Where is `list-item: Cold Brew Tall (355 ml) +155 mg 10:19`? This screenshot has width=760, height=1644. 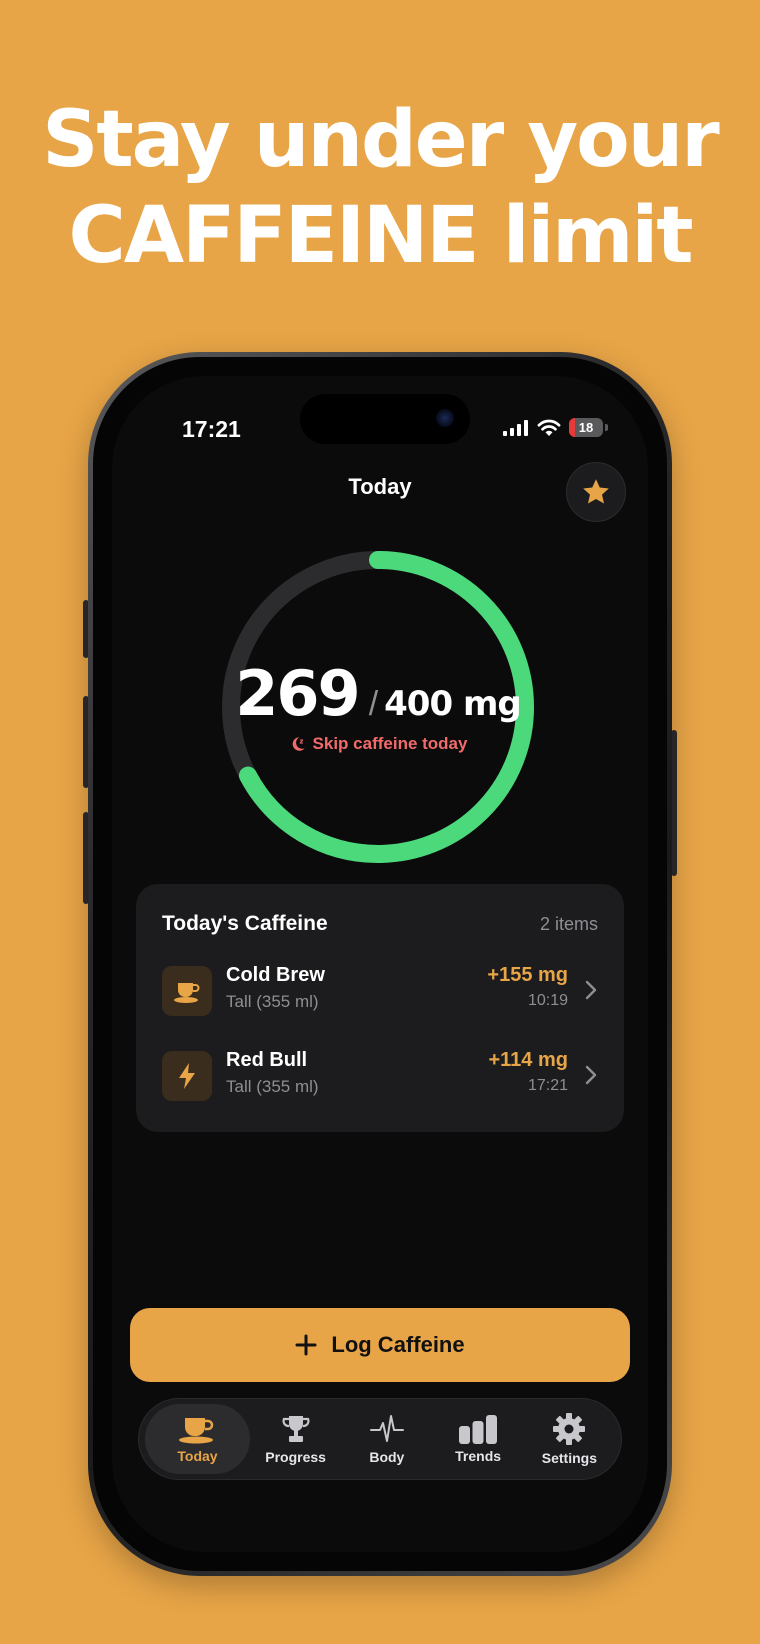 list-item: Cold Brew Tall (355 ml) +155 mg 10:19 is located at coordinates (380, 992).